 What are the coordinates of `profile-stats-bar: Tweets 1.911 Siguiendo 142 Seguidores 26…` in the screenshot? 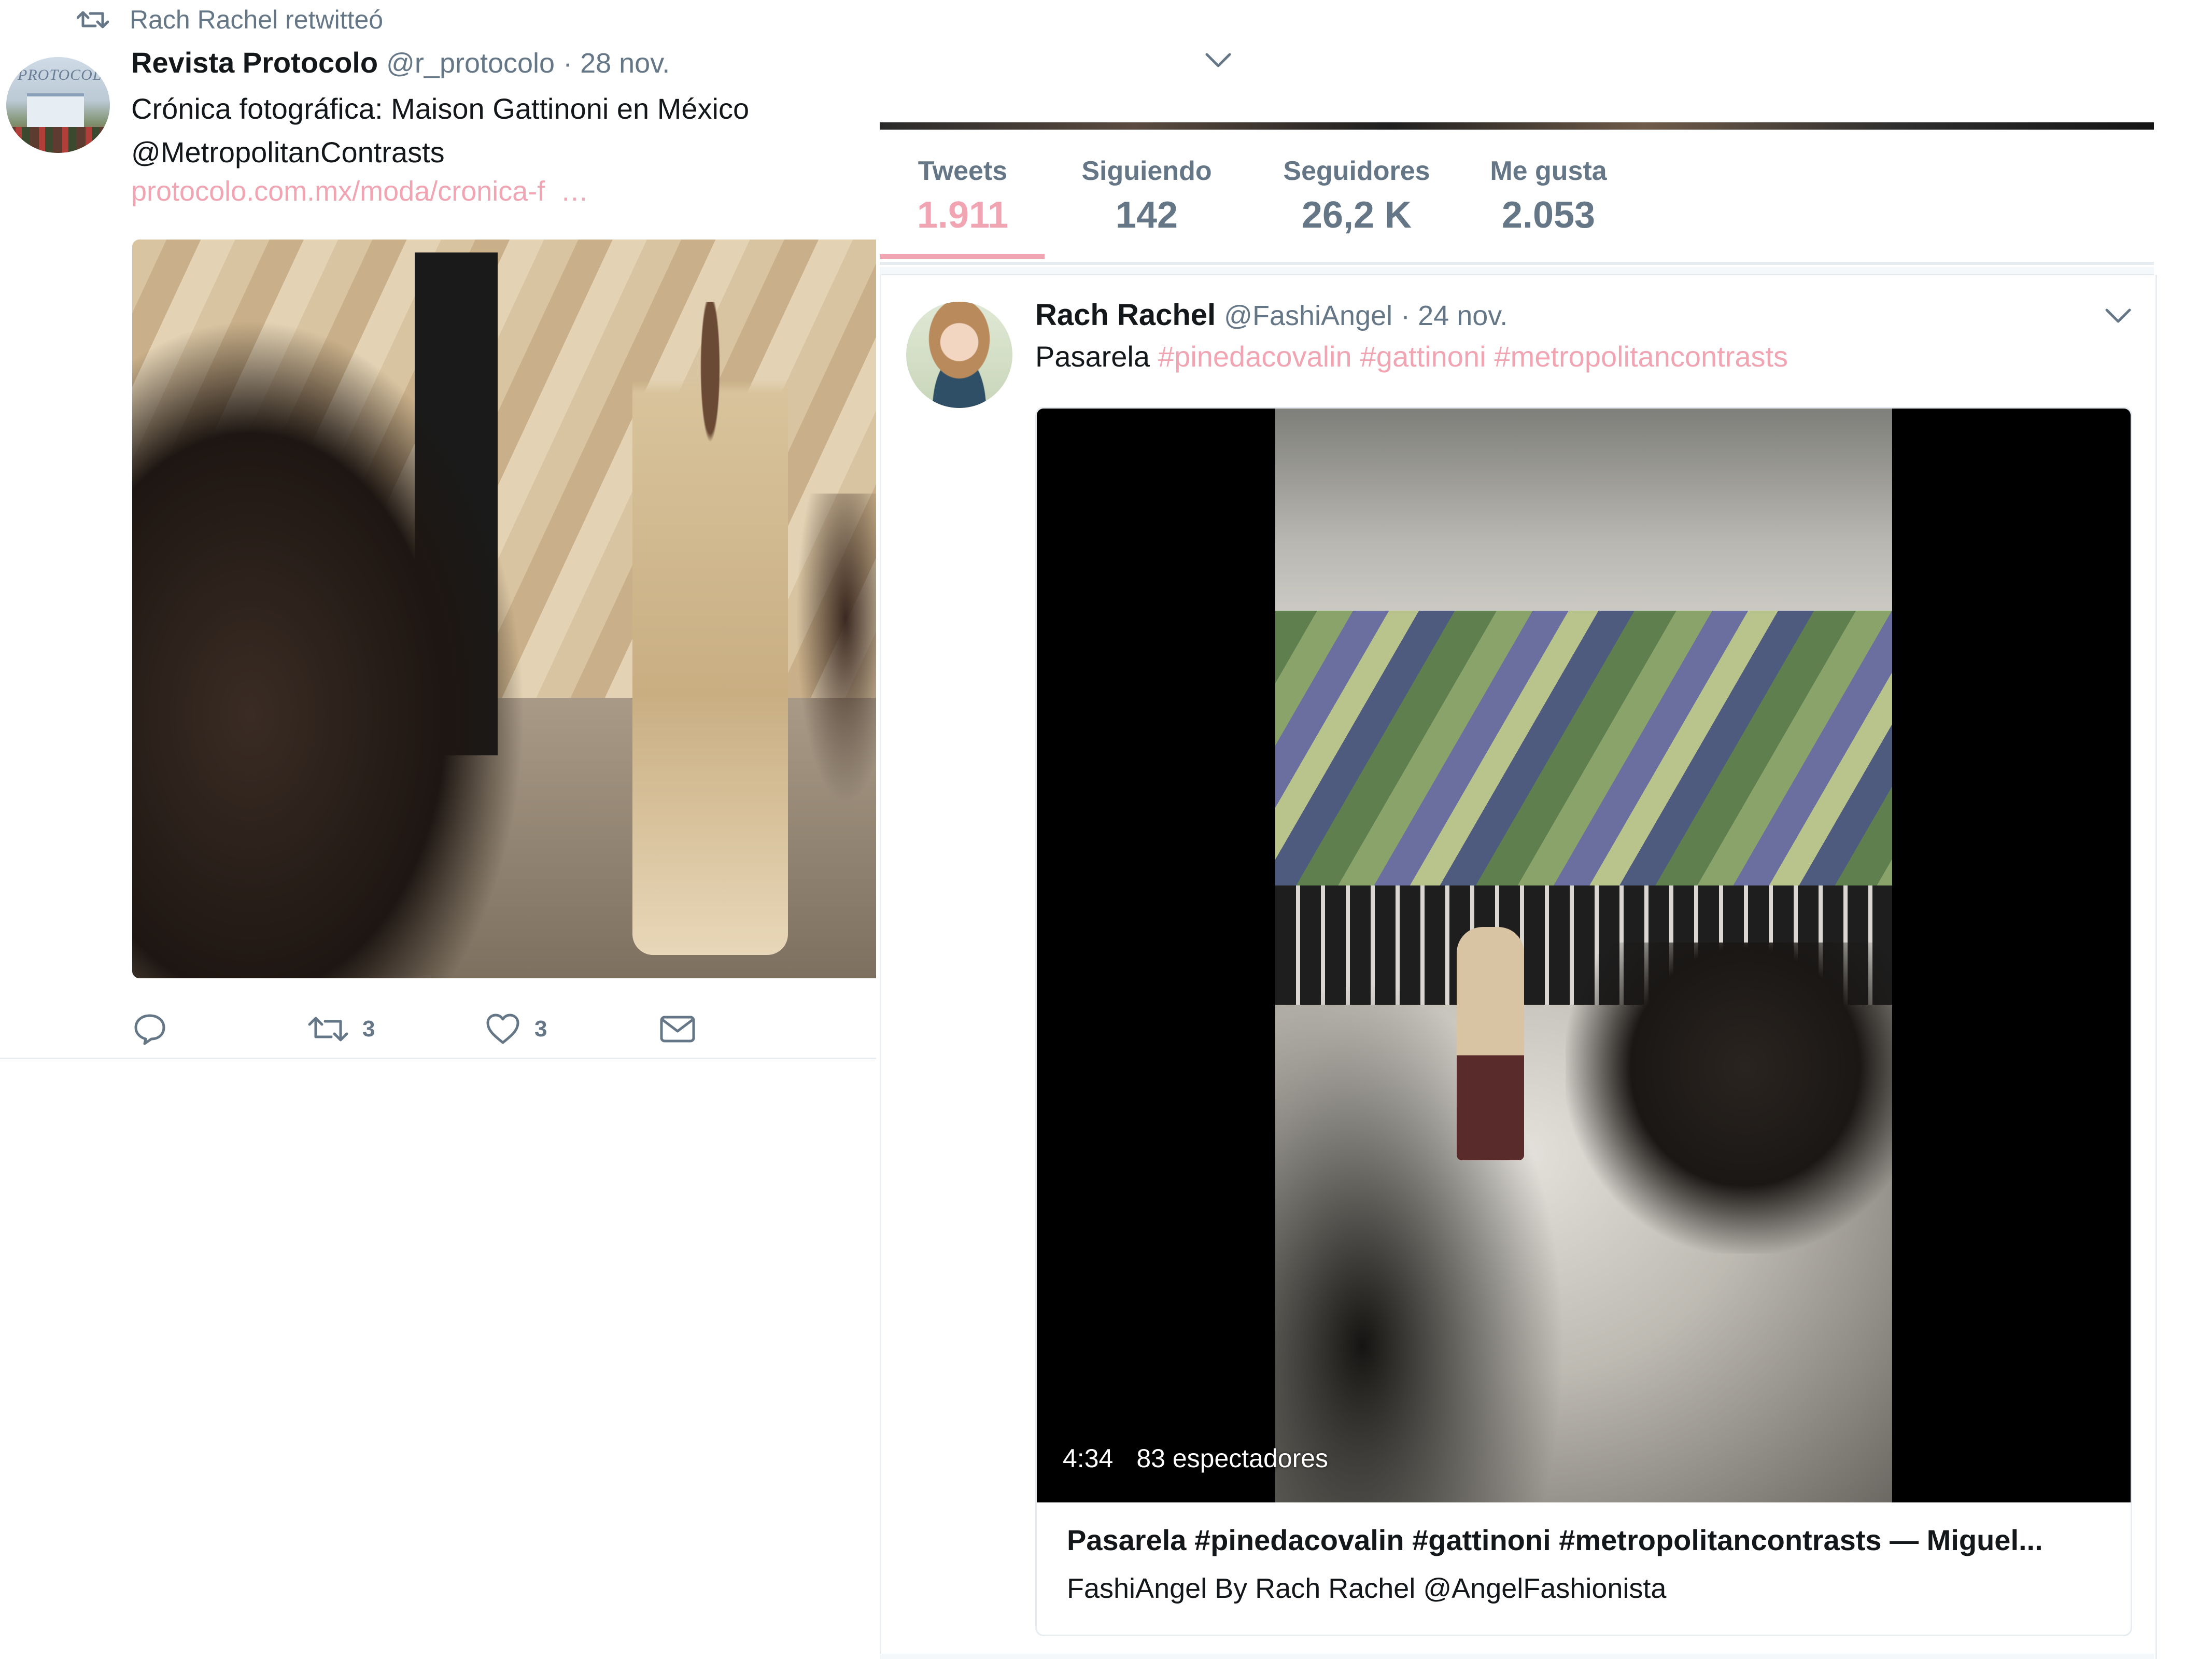 It's located at (1517, 197).